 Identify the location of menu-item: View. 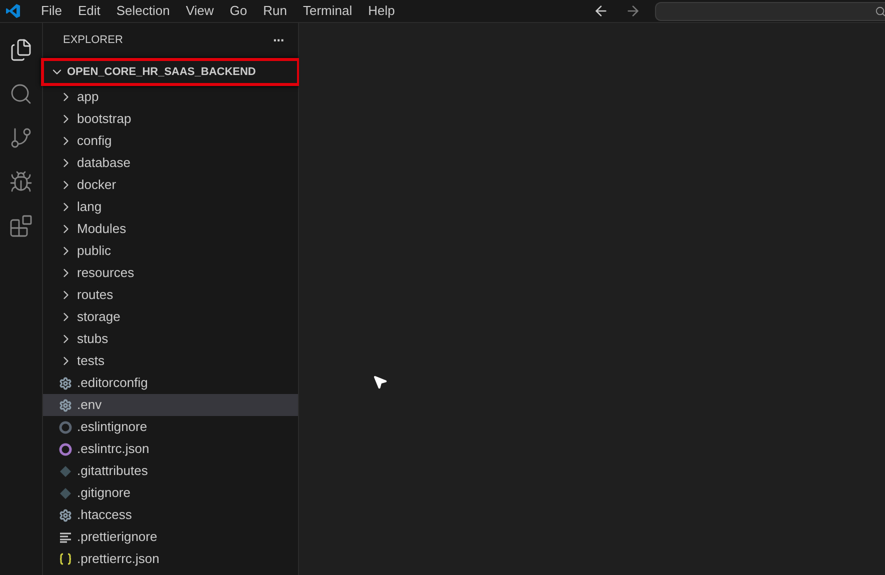
(200, 11).